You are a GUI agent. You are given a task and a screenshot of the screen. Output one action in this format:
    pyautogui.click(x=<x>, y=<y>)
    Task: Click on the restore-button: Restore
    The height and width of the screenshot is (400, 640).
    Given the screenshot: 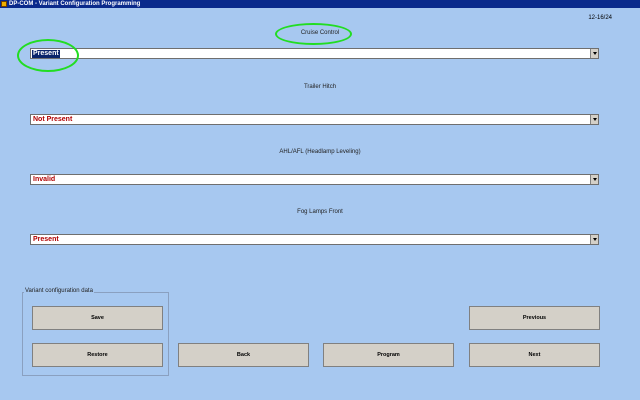 What is the action you would take?
    pyautogui.click(x=97, y=355)
    